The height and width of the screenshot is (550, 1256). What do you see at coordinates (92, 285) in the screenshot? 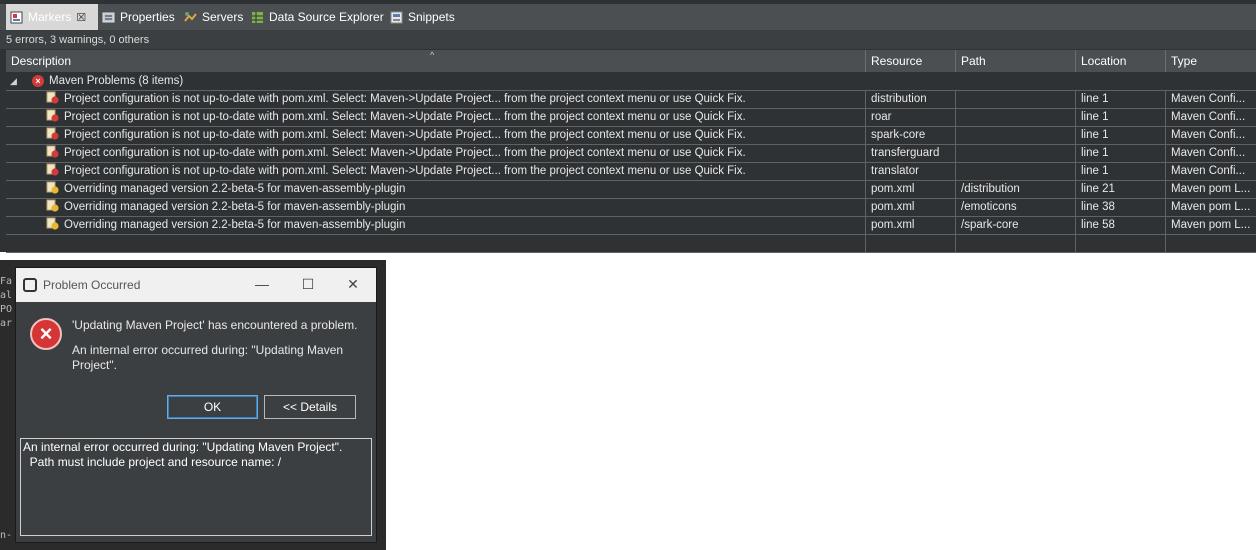
I see `dialog-title: Problem Occurred` at bounding box center [92, 285].